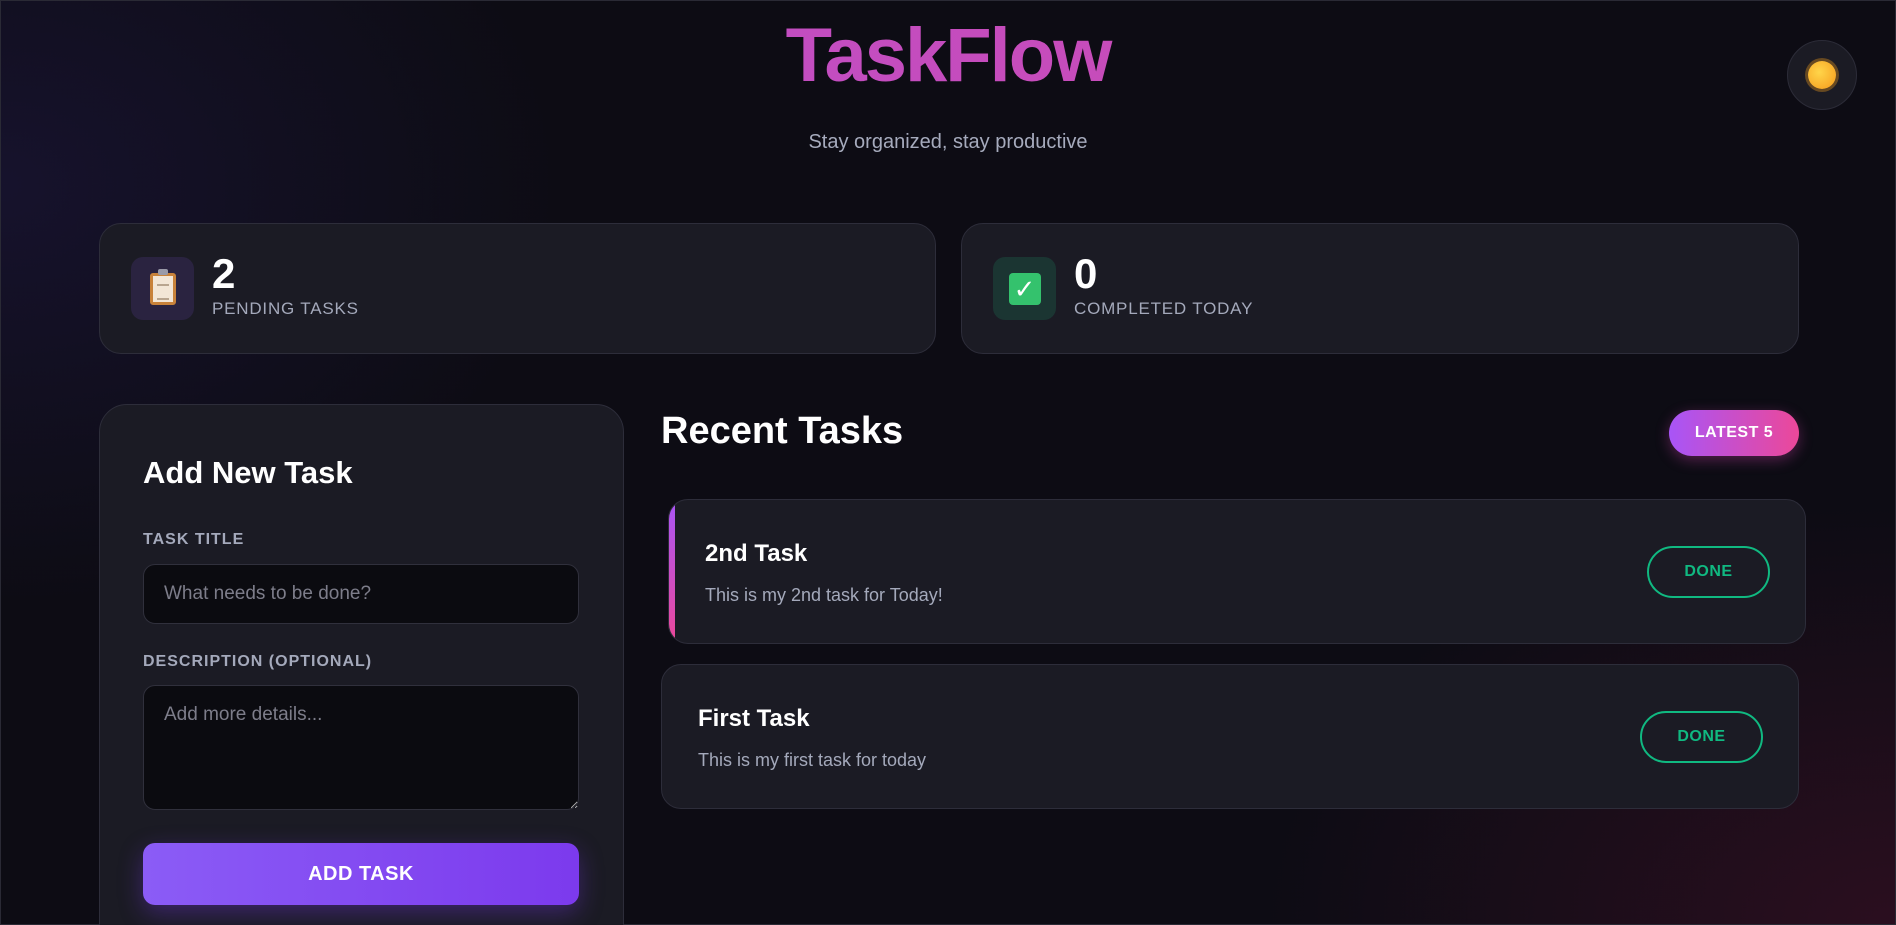 This screenshot has width=1896, height=925. Describe the element at coordinates (224, 273) in the screenshot. I see `pending-tasks-count: 2` at that location.